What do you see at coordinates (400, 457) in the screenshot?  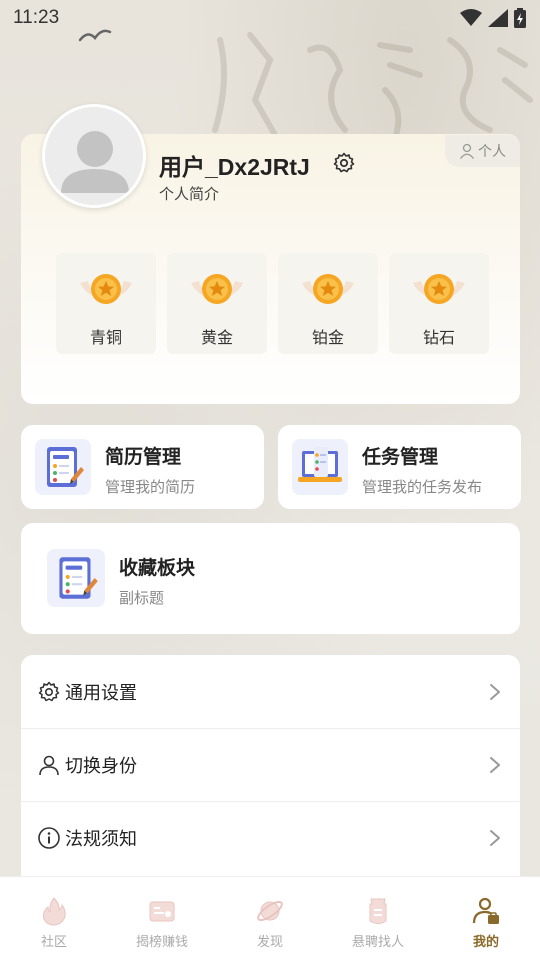 I see `task-card-title: 任务管理` at bounding box center [400, 457].